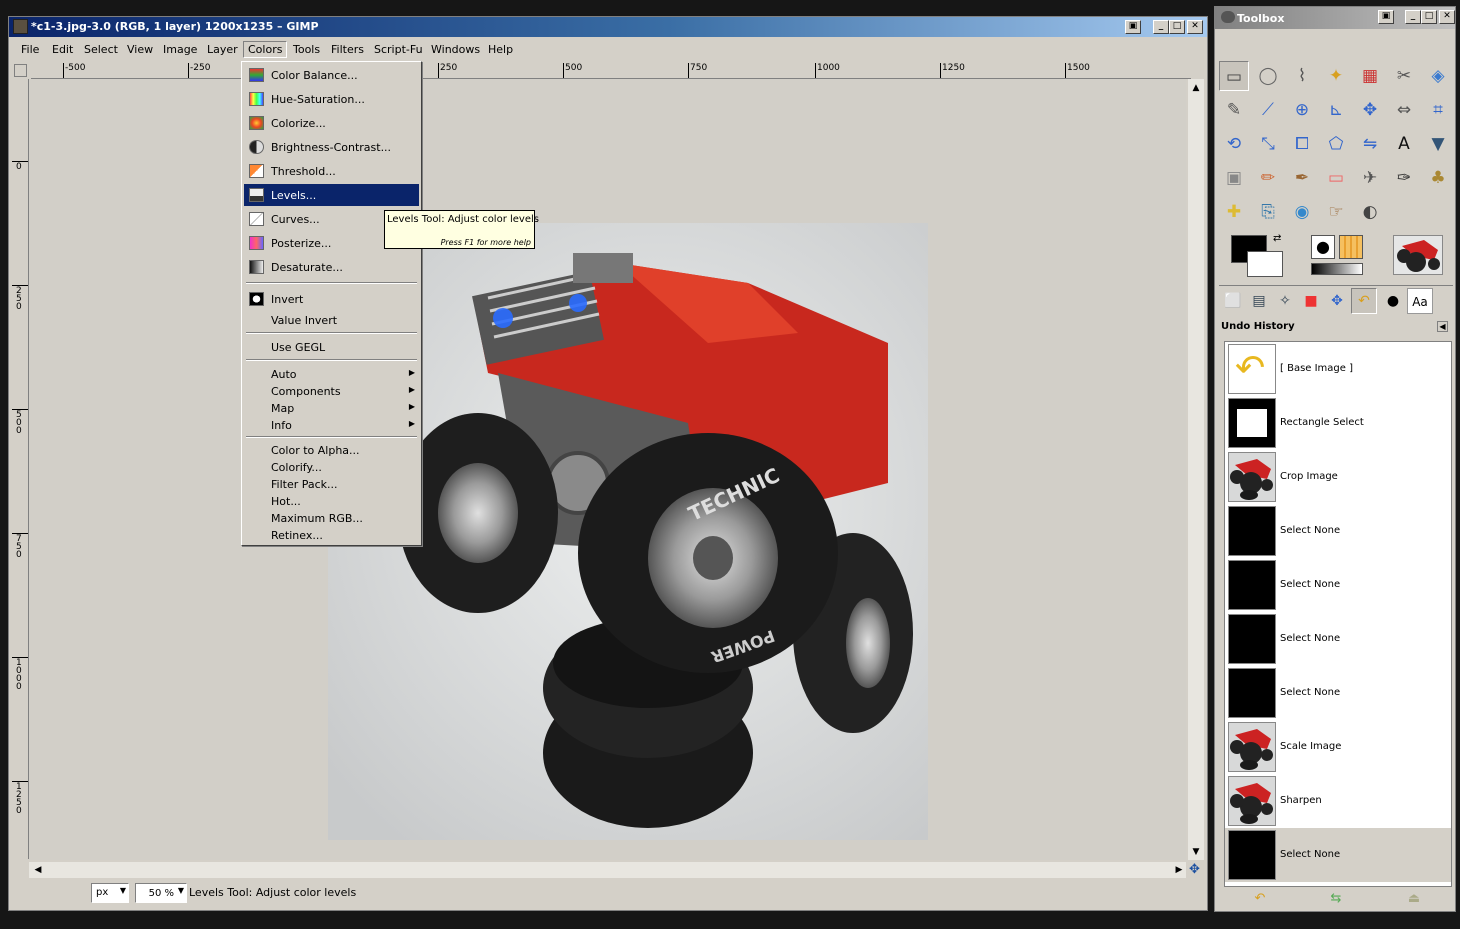 The width and height of the screenshot is (1460, 929). What do you see at coordinates (1302, 178) in the screenshot?
I see `paintbrush-icon: ✒` at bounding box center [1302, 178].